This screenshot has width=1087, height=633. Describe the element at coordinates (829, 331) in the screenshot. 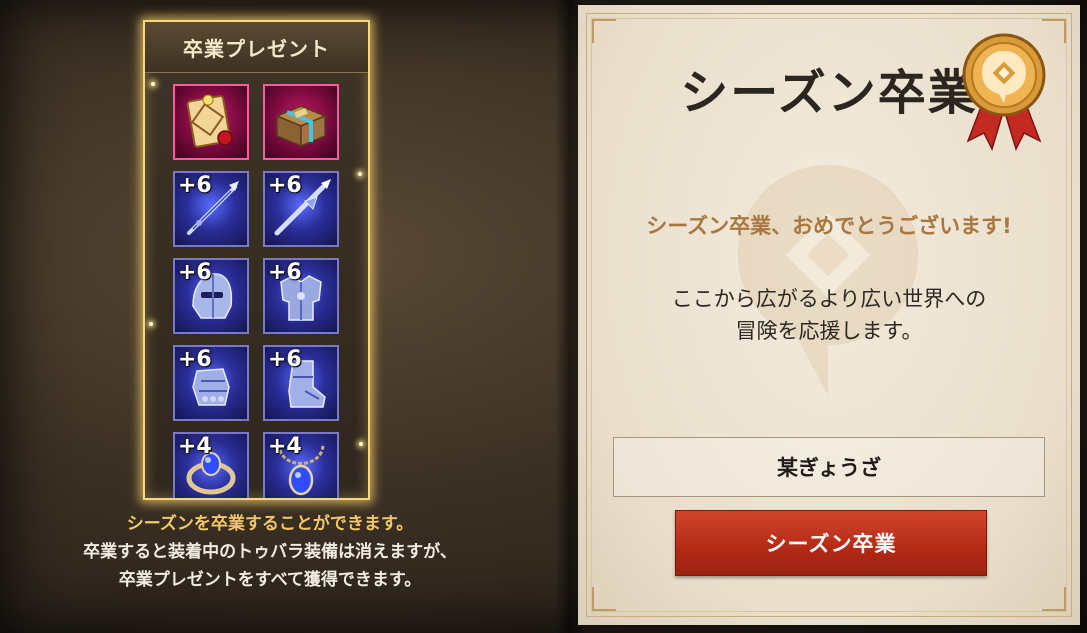

I see `message-line-2: 冒険を応援します。` at that location.